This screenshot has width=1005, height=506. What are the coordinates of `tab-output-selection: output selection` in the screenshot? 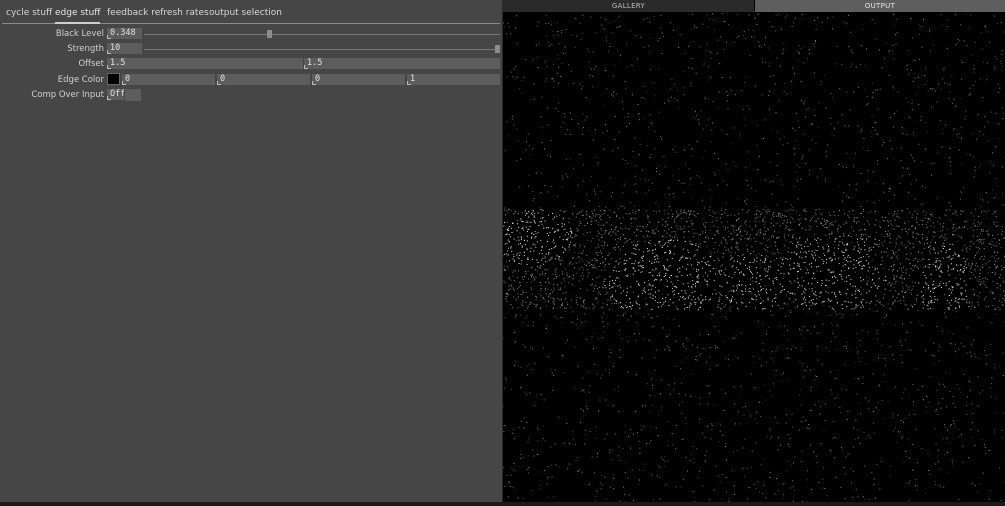 It's located at (245, 15).